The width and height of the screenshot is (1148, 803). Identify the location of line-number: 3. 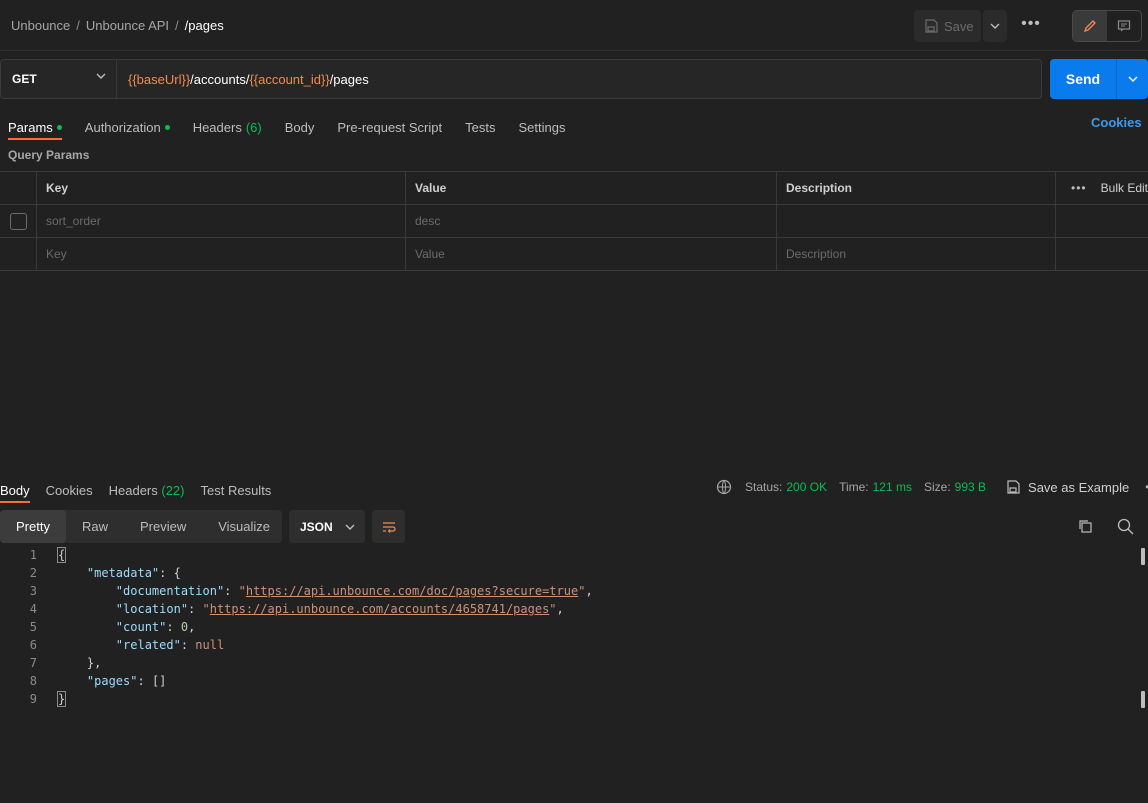
(33, 591).